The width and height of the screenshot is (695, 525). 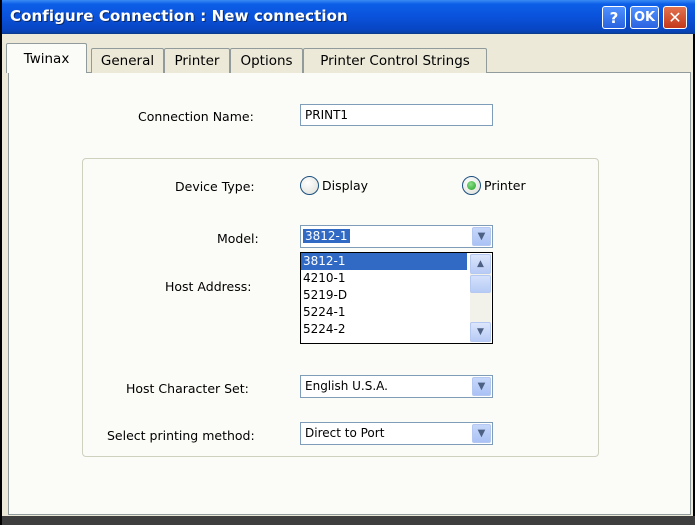 I want to click on device-type-label: Device Type:, so click(x=215, y=186).